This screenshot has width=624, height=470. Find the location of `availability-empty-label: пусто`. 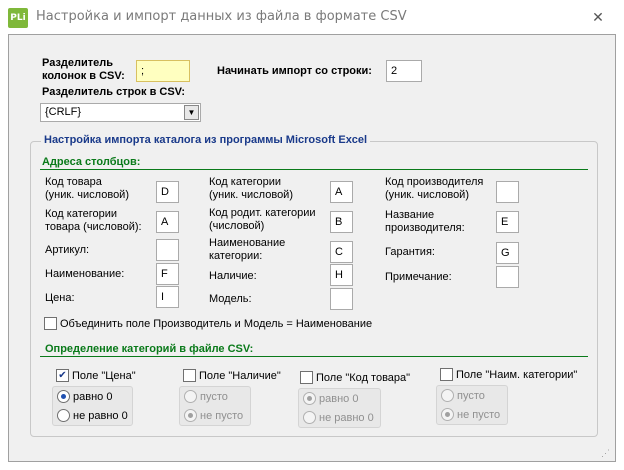

availability-empty-label: пусто is located at coordinates (214, 397).